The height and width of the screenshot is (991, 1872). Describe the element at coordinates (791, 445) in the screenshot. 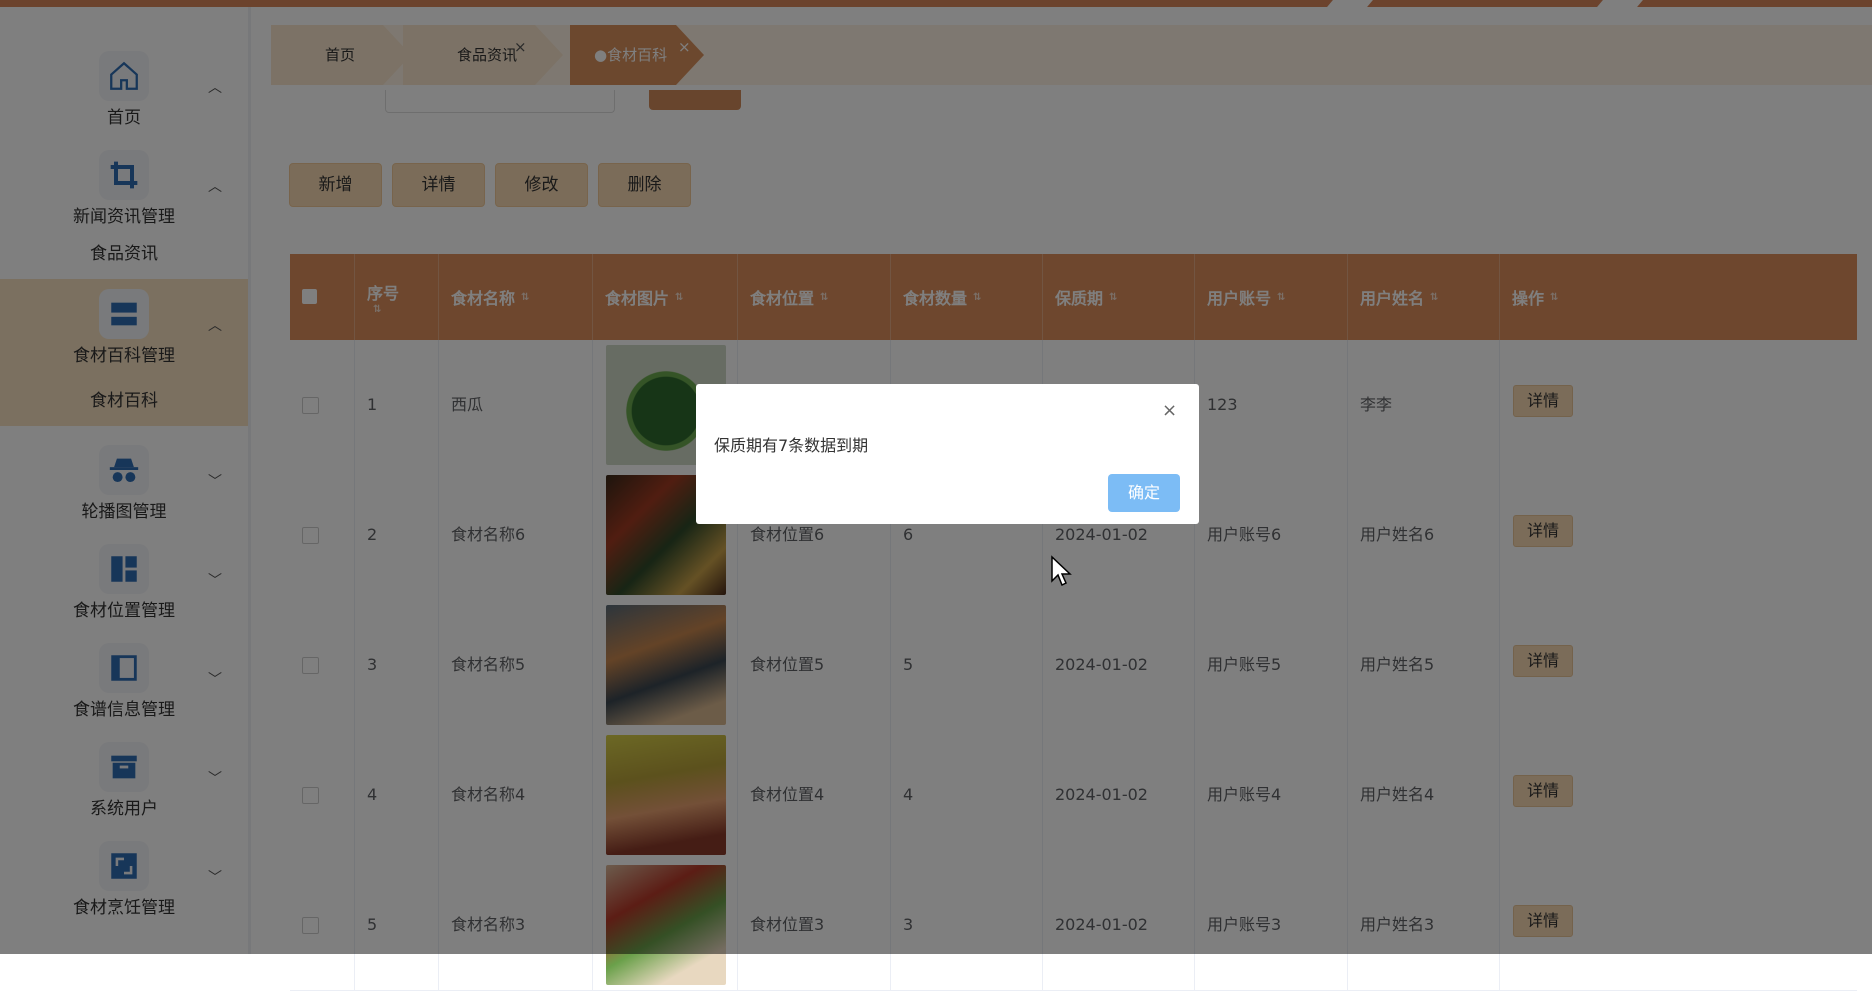

I see `dialog-message: 保质期有7条数据到期` at that location.